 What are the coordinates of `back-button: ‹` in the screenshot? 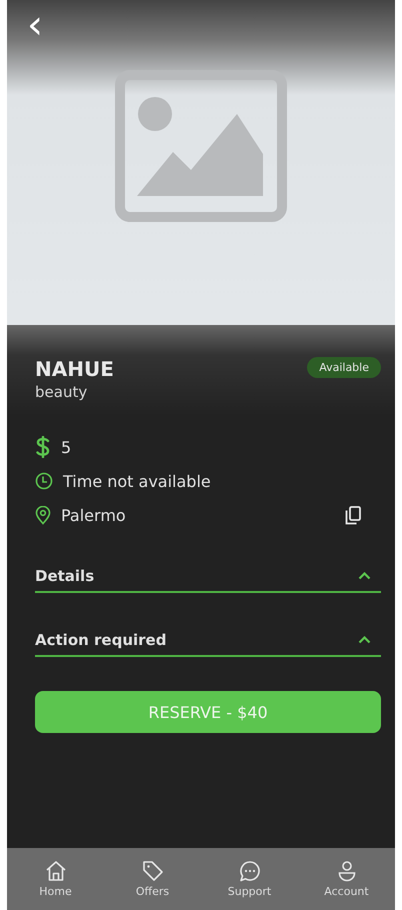 It's located at (35, 25).